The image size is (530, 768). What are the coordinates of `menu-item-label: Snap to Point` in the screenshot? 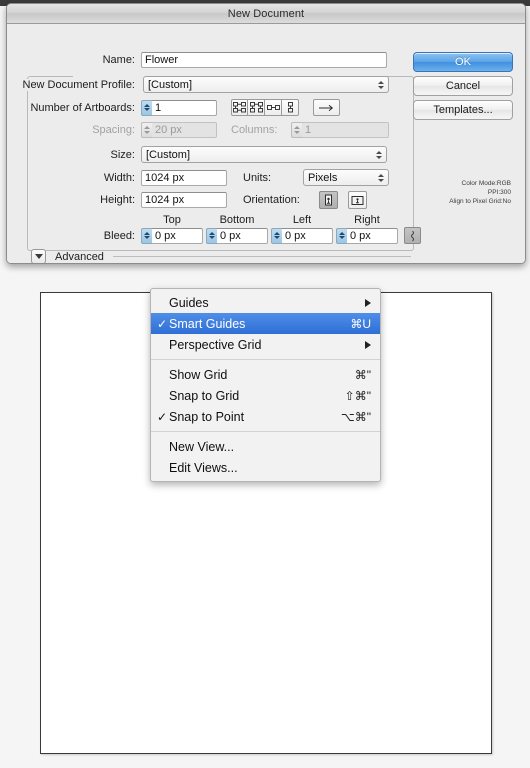 It's located at (207, 416).